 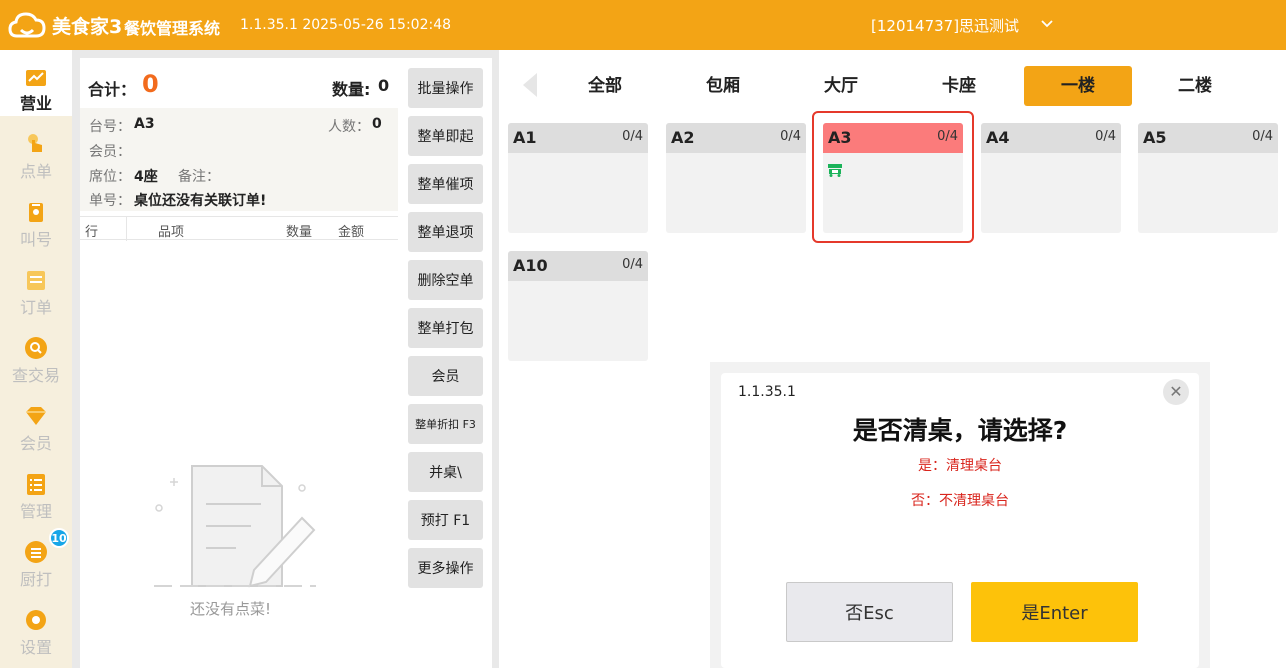 What do you see at coordinates (35, 443) in the screenshot?
I see `sidebar-item-label: 会员` at bounding box center [35, 443].